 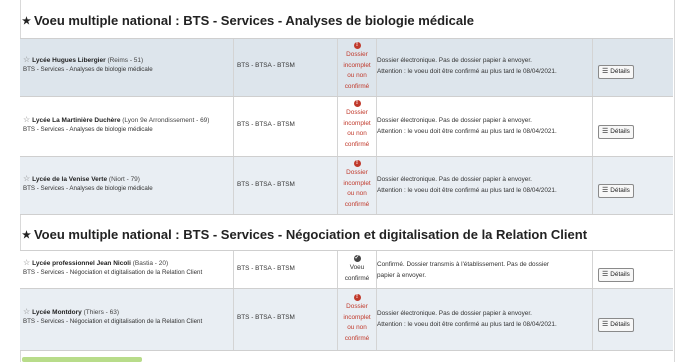 What do you see at coordinates (70, 179) in the screenshot?
I see `school-name: Lycée de la Venise Verte` at bounding box center [70, 179].